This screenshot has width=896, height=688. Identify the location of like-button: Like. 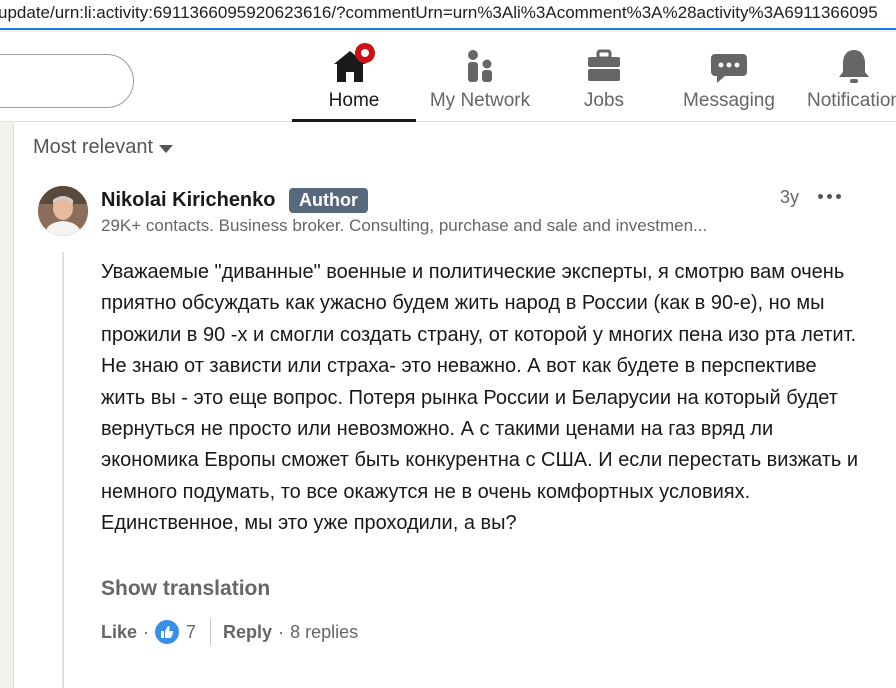
(119, 632).